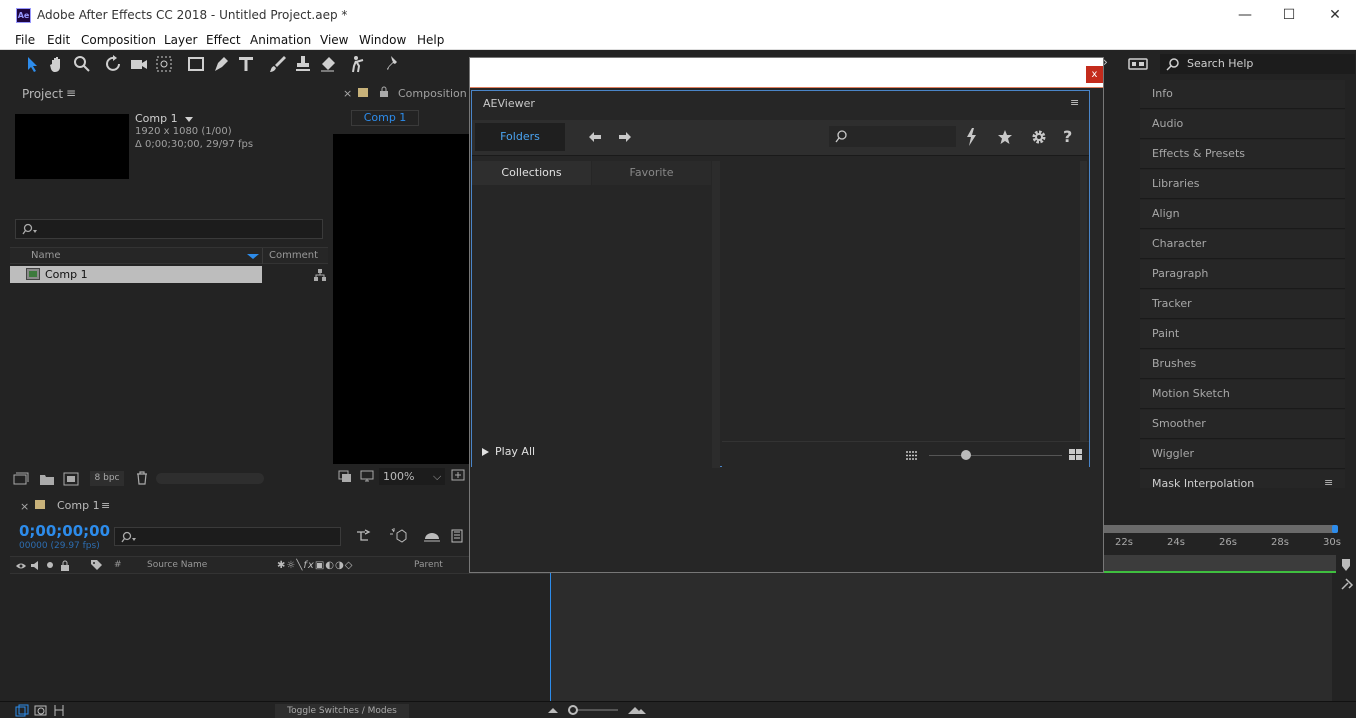 This screenshot has width=1356, height=718. I want to click on monitor-icon, so click(367, 476).